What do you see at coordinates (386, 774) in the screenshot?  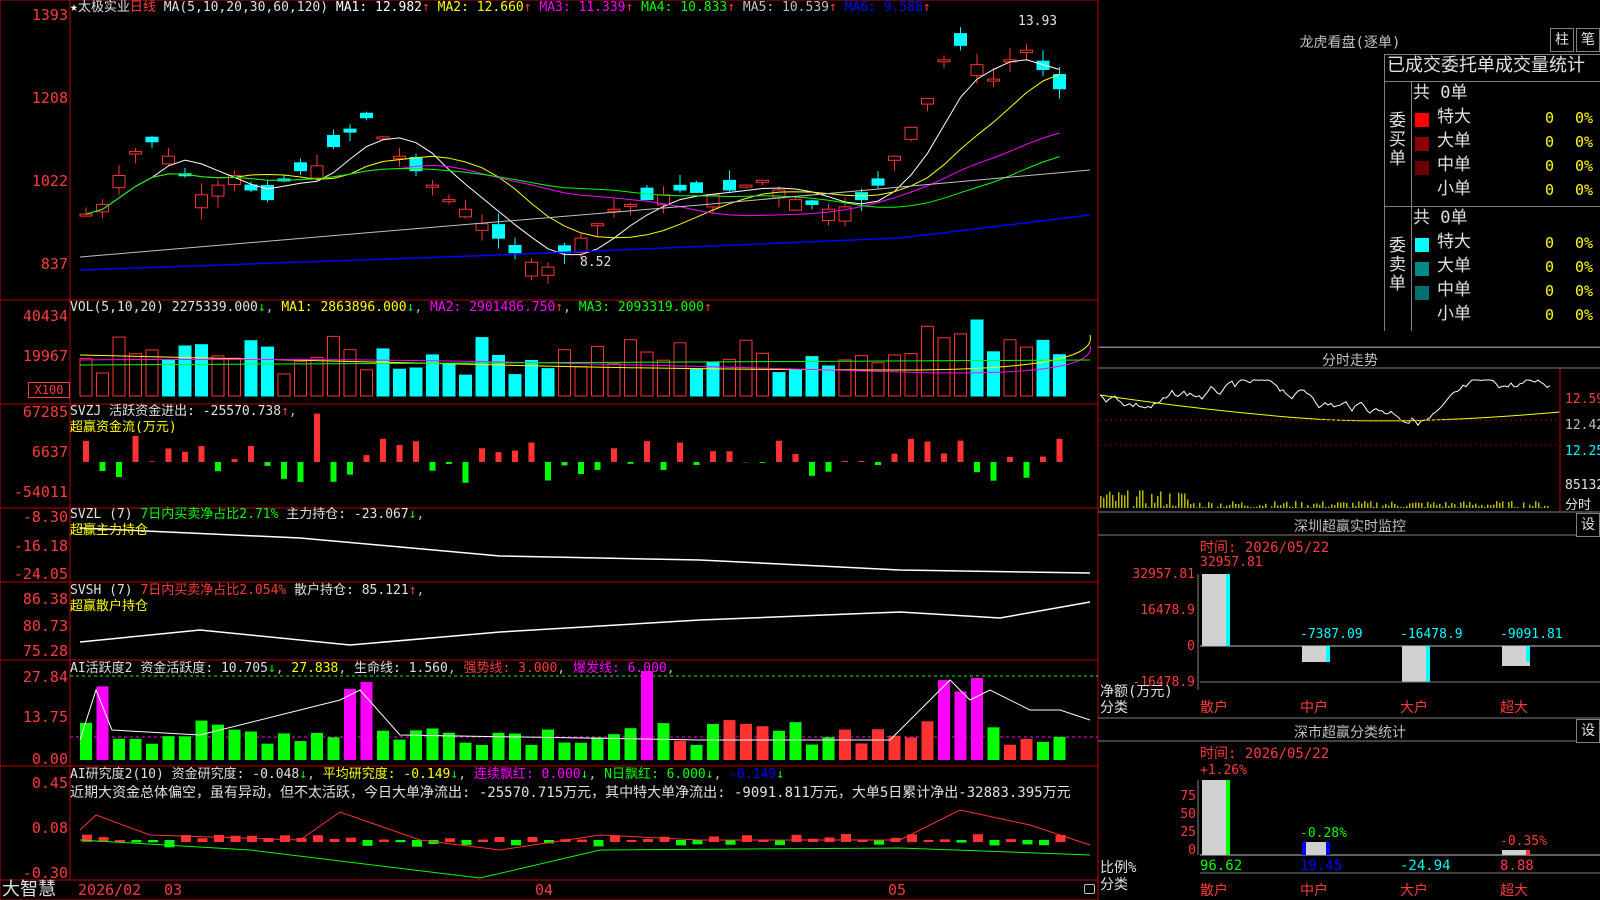 I see `ai-research-avg: 平均研究度: -0.149` at bounding box center [386, 774].